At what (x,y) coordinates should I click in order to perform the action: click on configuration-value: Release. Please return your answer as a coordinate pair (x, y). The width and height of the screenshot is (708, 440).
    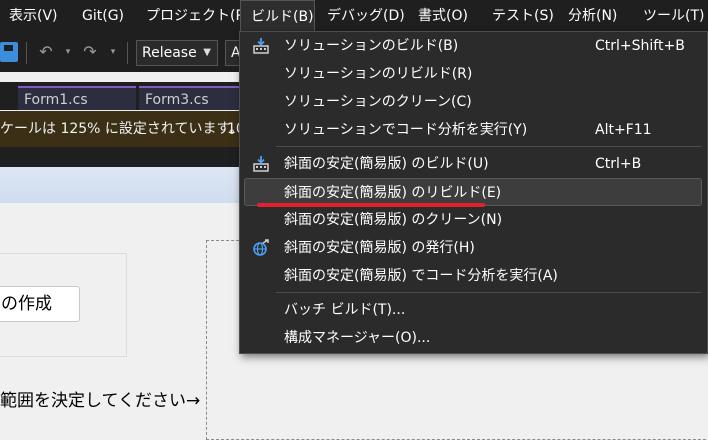
    Looking at the image, I should click on (169, 53).